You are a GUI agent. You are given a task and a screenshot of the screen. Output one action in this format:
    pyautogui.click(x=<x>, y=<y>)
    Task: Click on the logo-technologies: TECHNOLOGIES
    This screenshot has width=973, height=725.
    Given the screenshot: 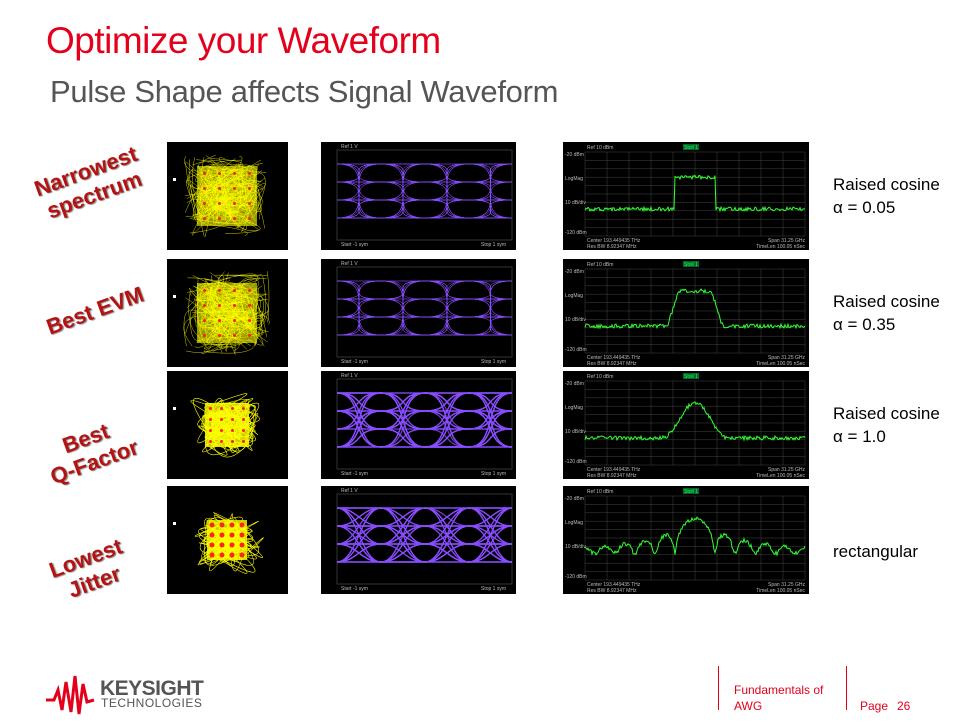 What is the action you would take?
    pyautogui.click(x=152, y=703)
    